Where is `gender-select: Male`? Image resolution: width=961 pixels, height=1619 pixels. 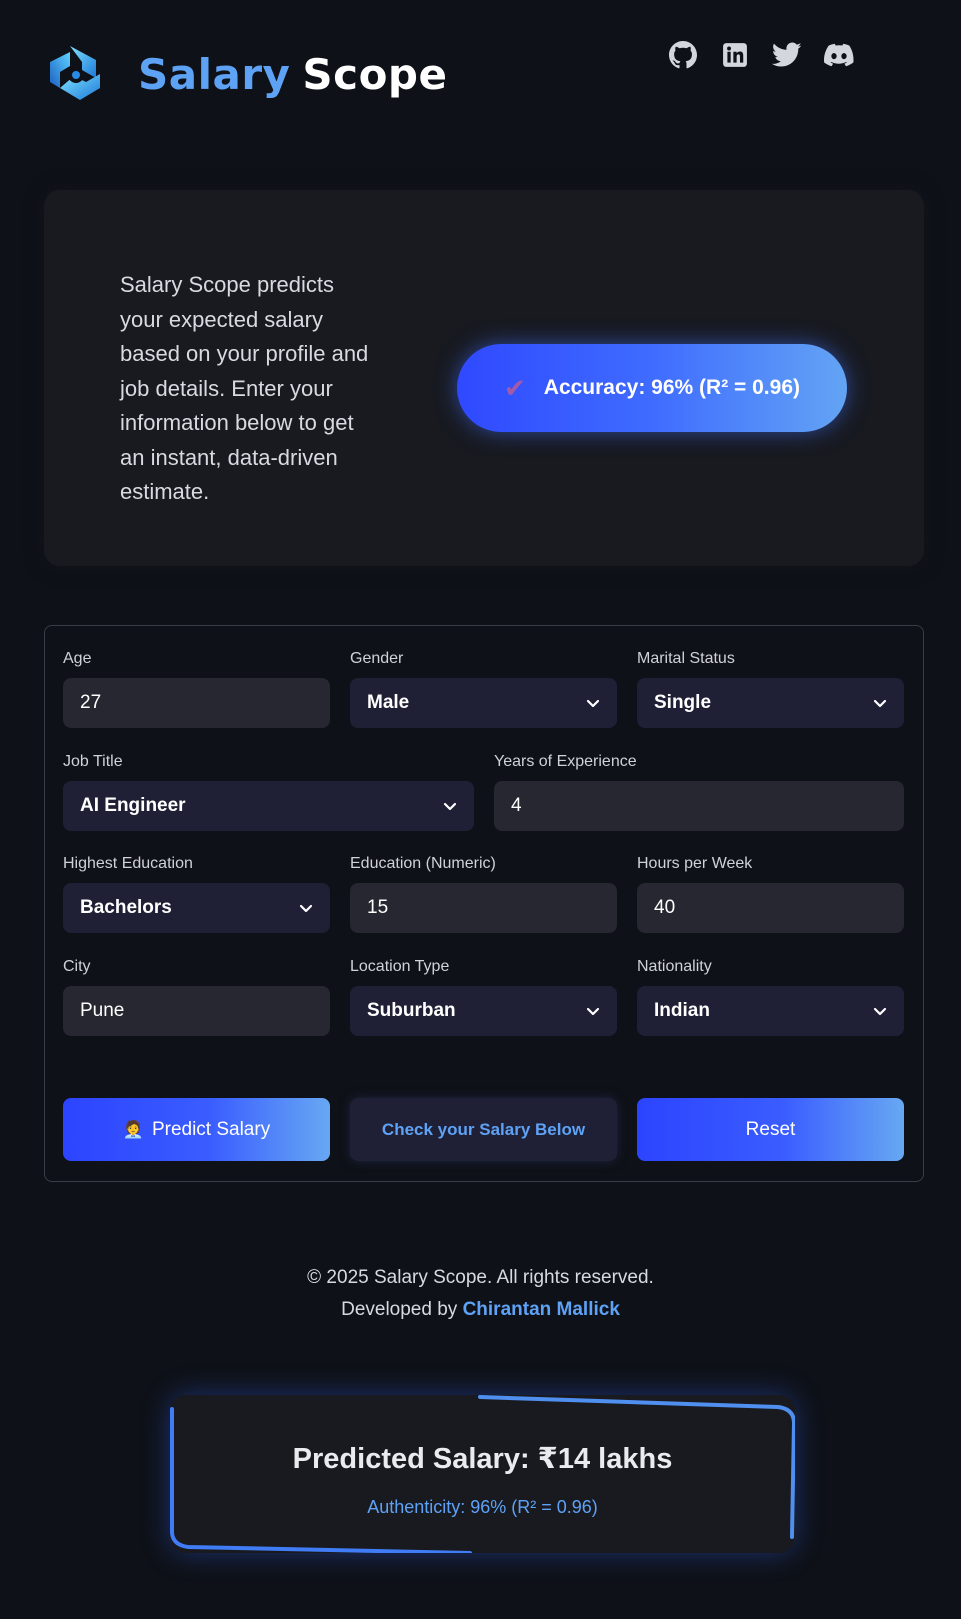 gender-select: Male is located at coordinates (483, 703).